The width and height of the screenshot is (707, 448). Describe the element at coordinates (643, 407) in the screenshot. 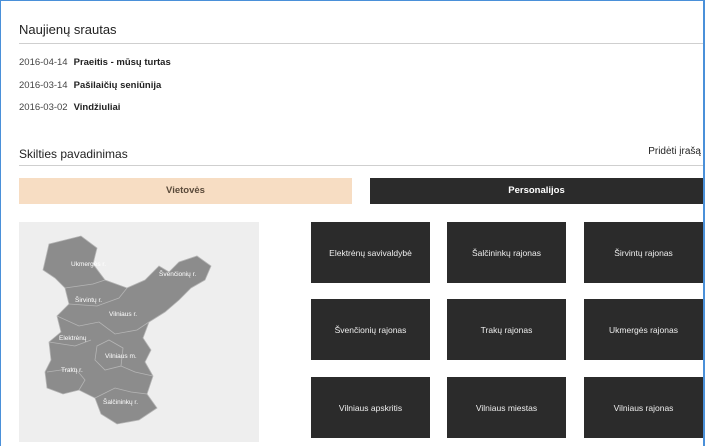

I see `tile-vilniaus-rajonas: Vilniaus rajonas` at that location.